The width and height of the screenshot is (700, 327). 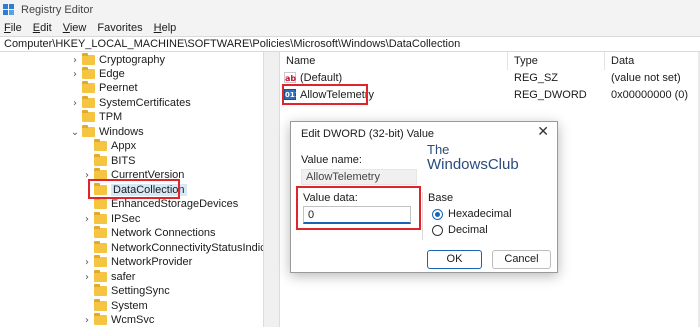 What do you see at coordinates (550, 95) in the screenshot?
I see `value-type: REG_DWORD` at bounding box center [550, 95].